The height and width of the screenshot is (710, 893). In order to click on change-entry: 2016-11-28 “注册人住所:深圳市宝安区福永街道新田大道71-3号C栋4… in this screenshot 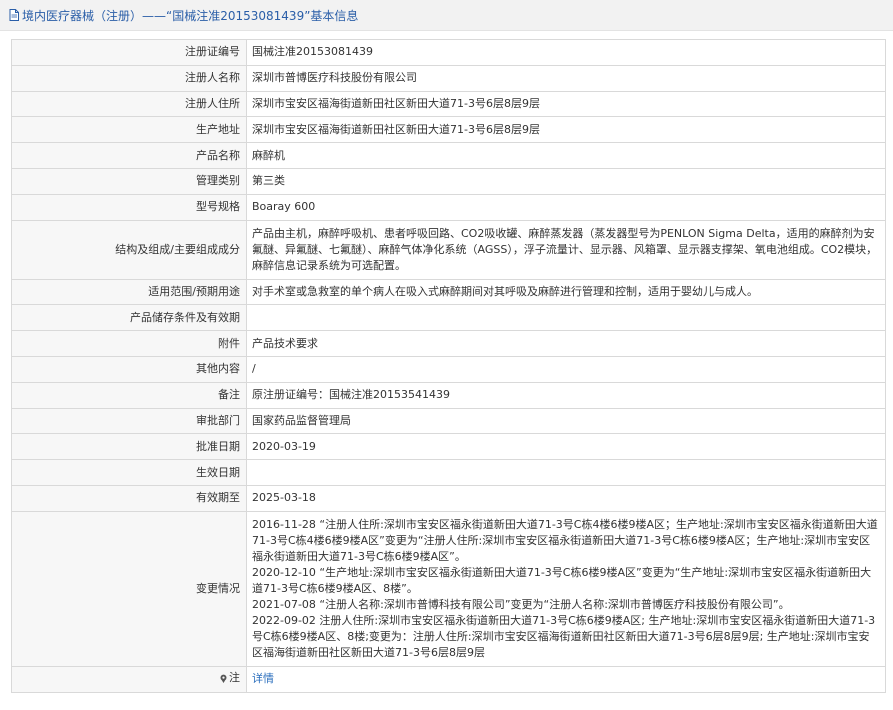, I will do `click(565, 540)`.